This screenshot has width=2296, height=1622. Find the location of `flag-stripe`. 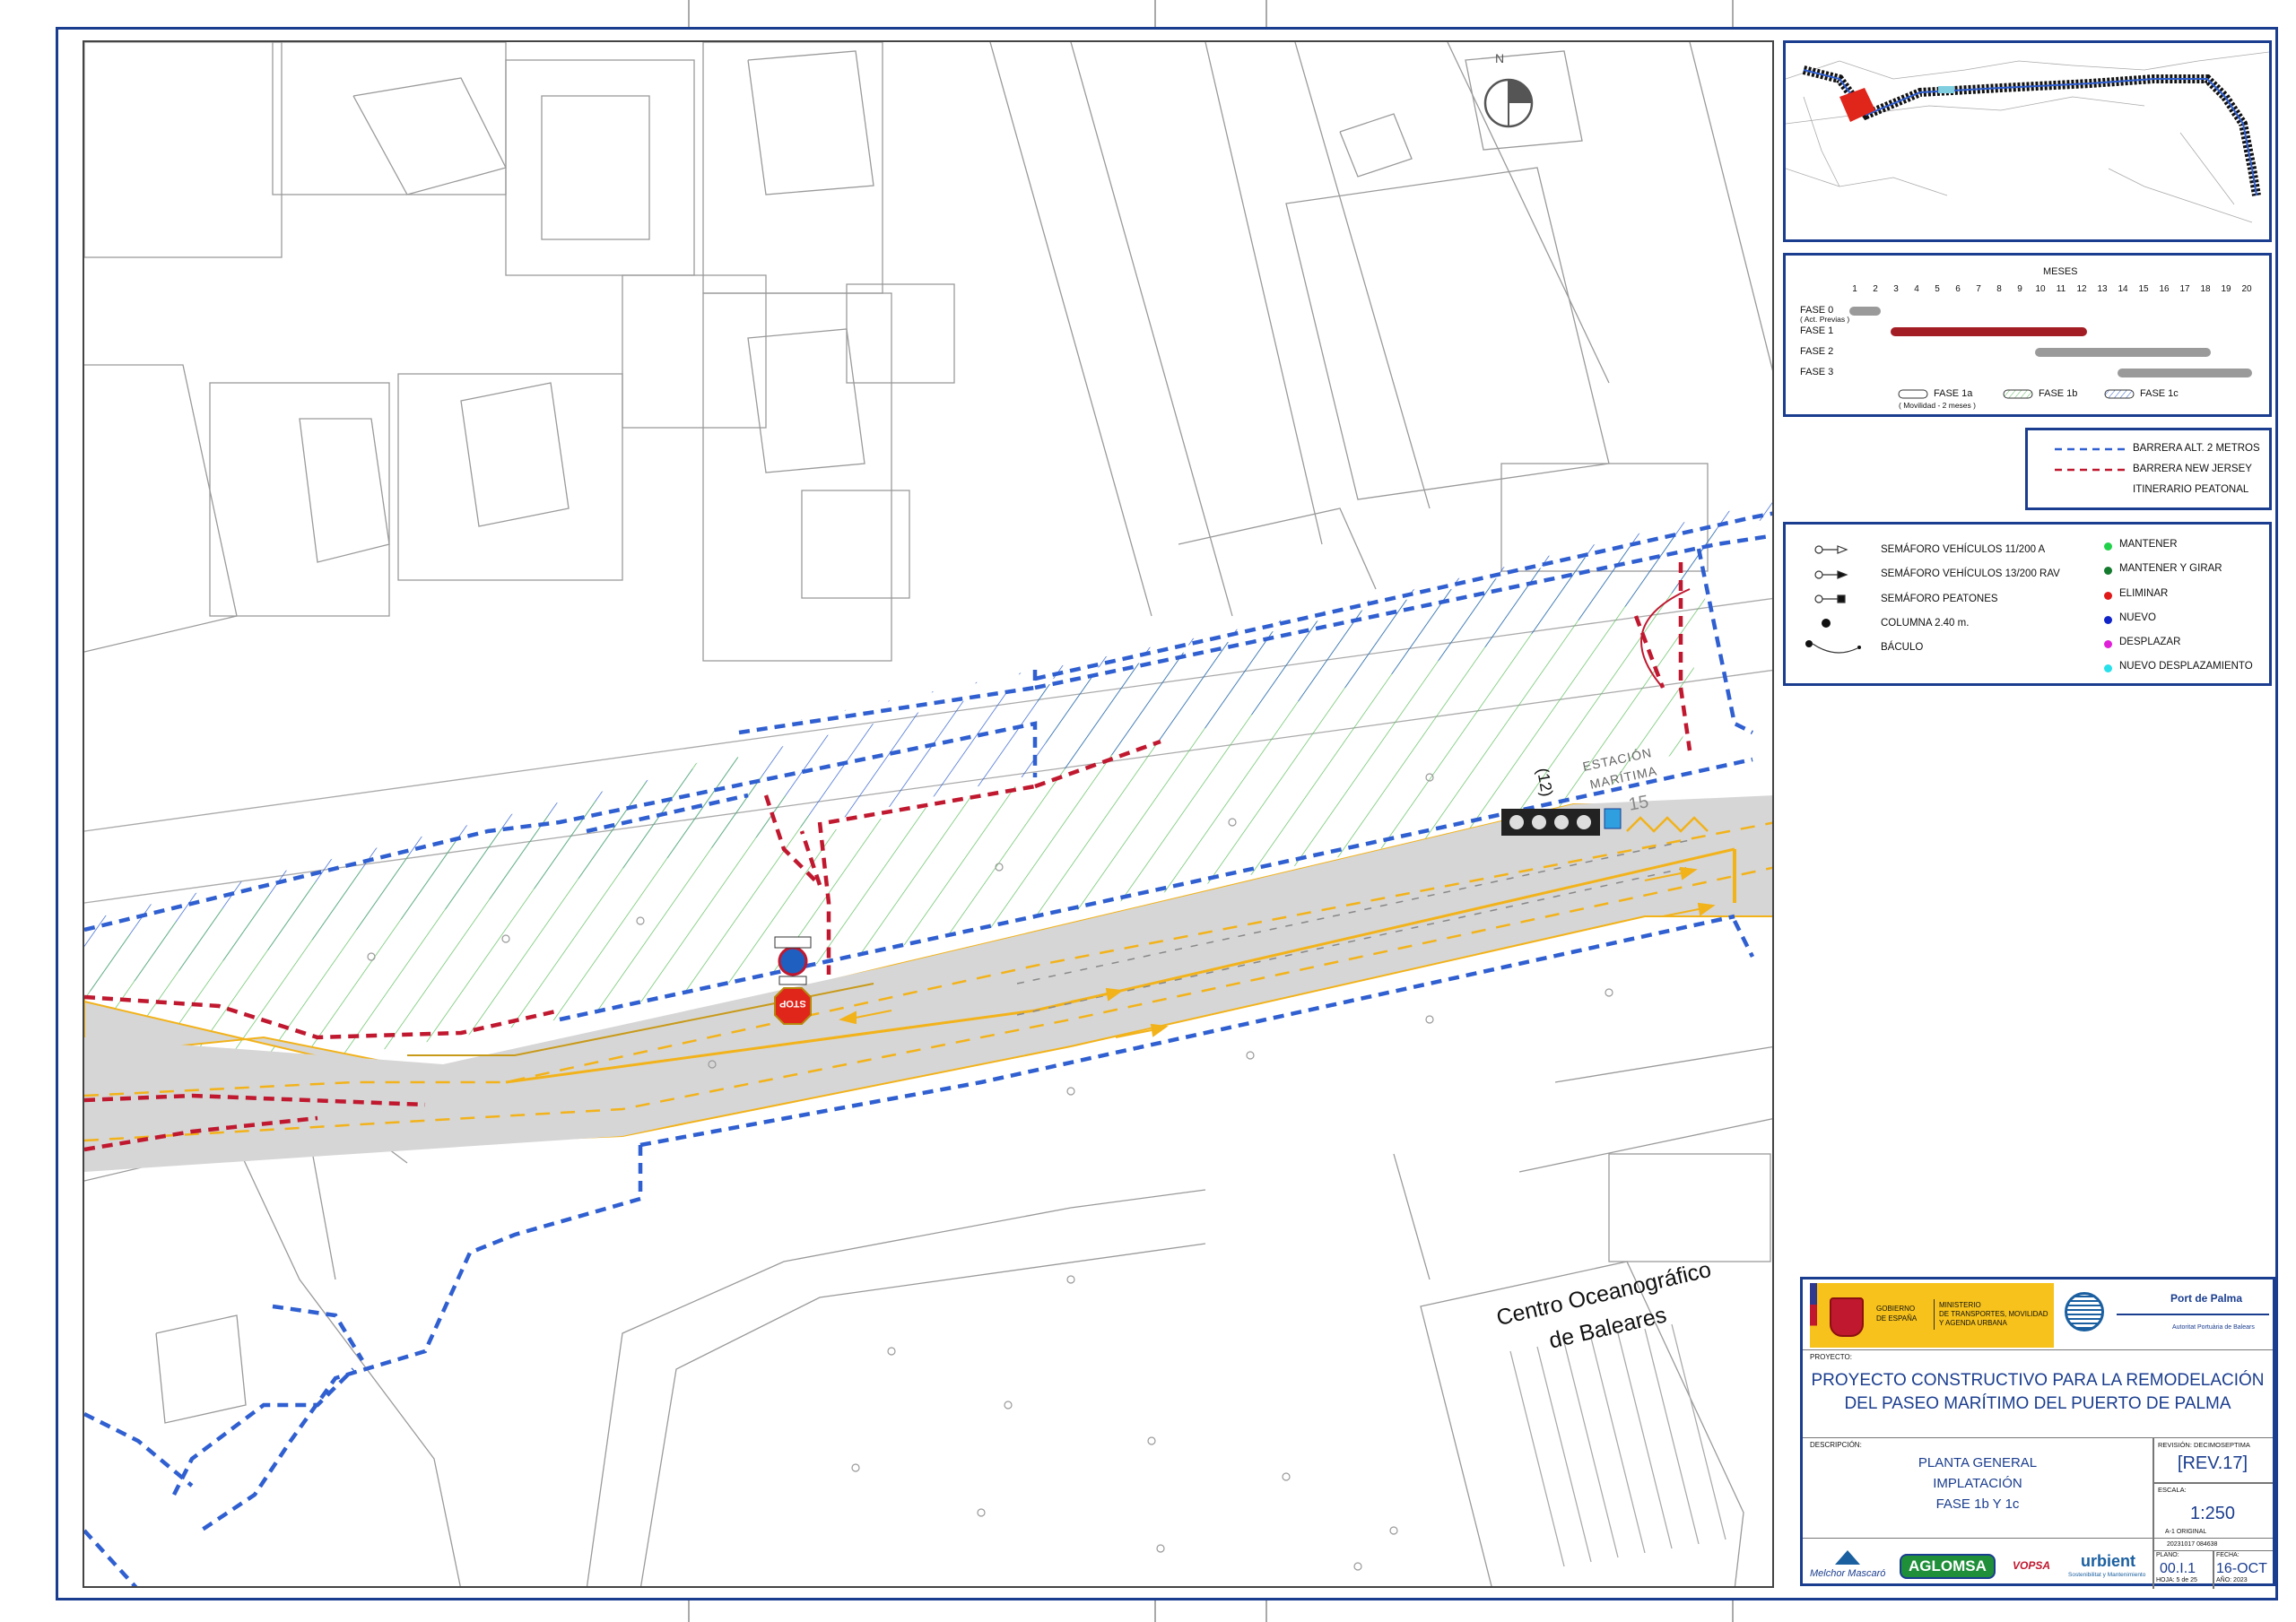

flag-stripe is located at coordinates (1813, 1315).